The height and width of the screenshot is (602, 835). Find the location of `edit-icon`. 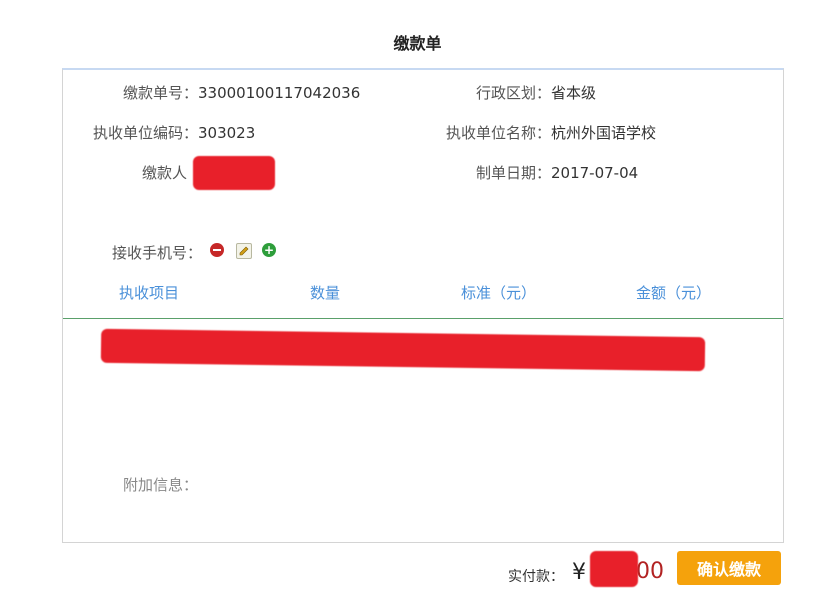

edit-icon is located at coordinates (244, 251).